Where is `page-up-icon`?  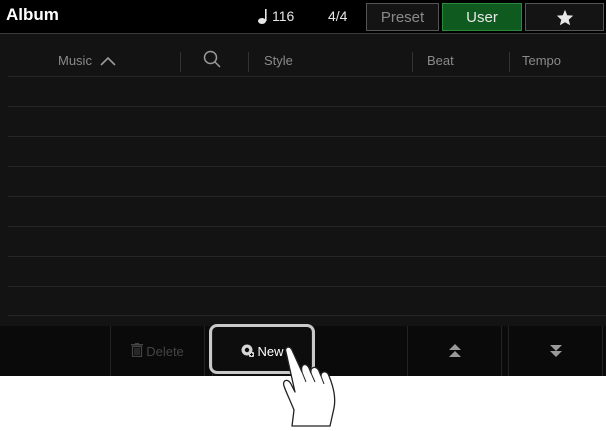
page-up-icon is located at coordinates (454, 350).